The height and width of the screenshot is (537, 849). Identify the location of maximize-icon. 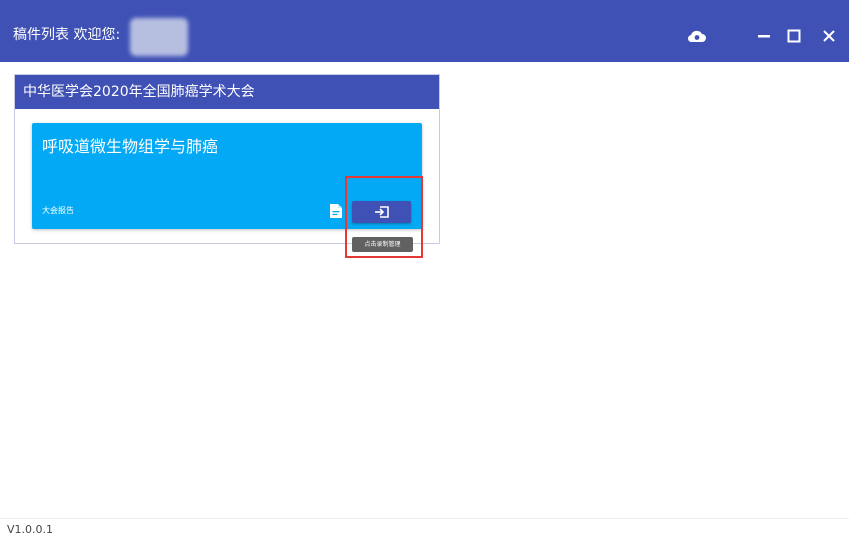
(794, 36).